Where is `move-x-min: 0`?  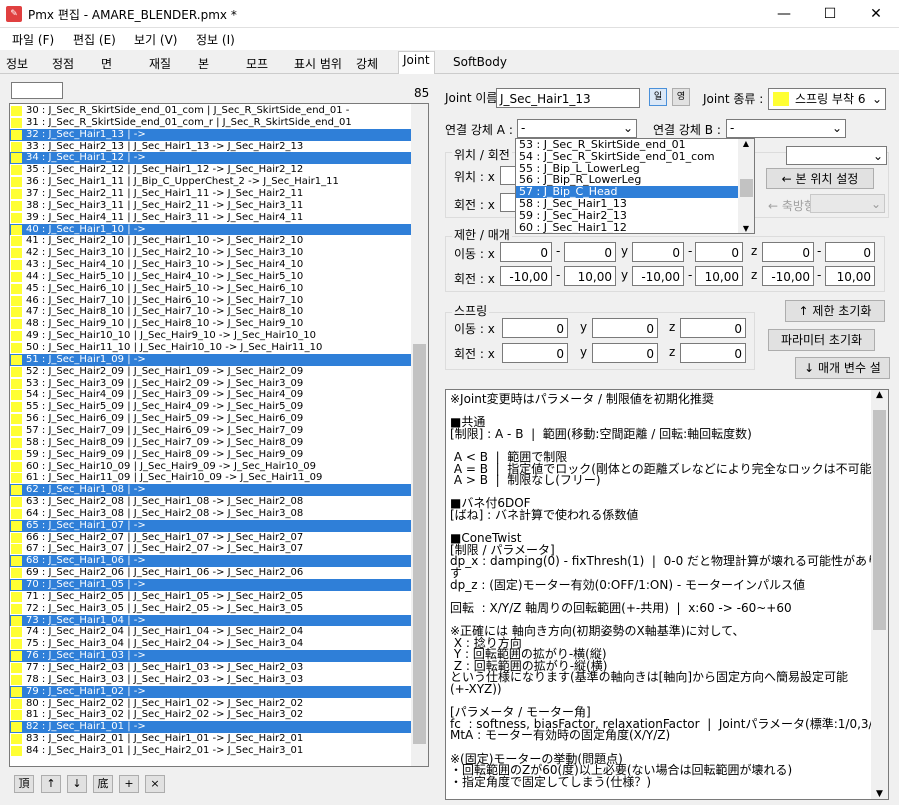
move-x-min: 0 is located at coordinates (526, 252).